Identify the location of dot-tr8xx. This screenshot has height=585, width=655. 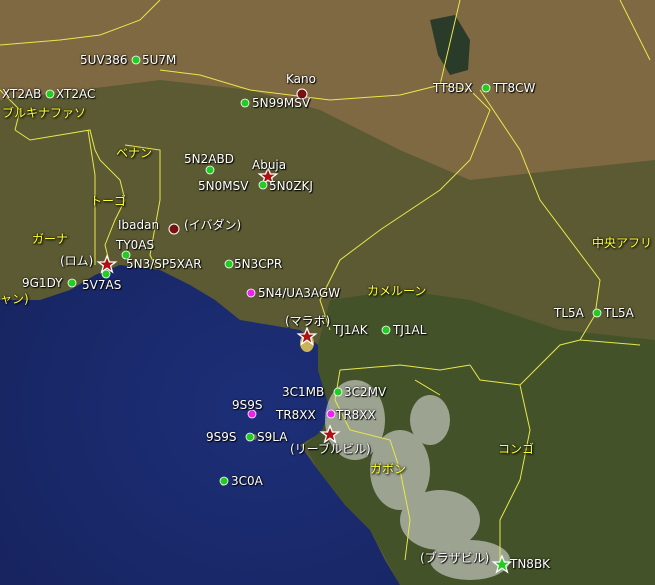
(331, 414).